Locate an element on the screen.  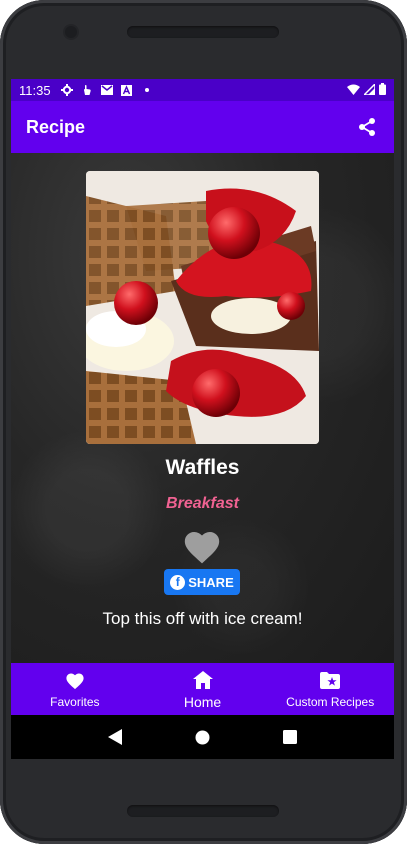
recipe-category: Breakfast is located at coordinates (202, 503).